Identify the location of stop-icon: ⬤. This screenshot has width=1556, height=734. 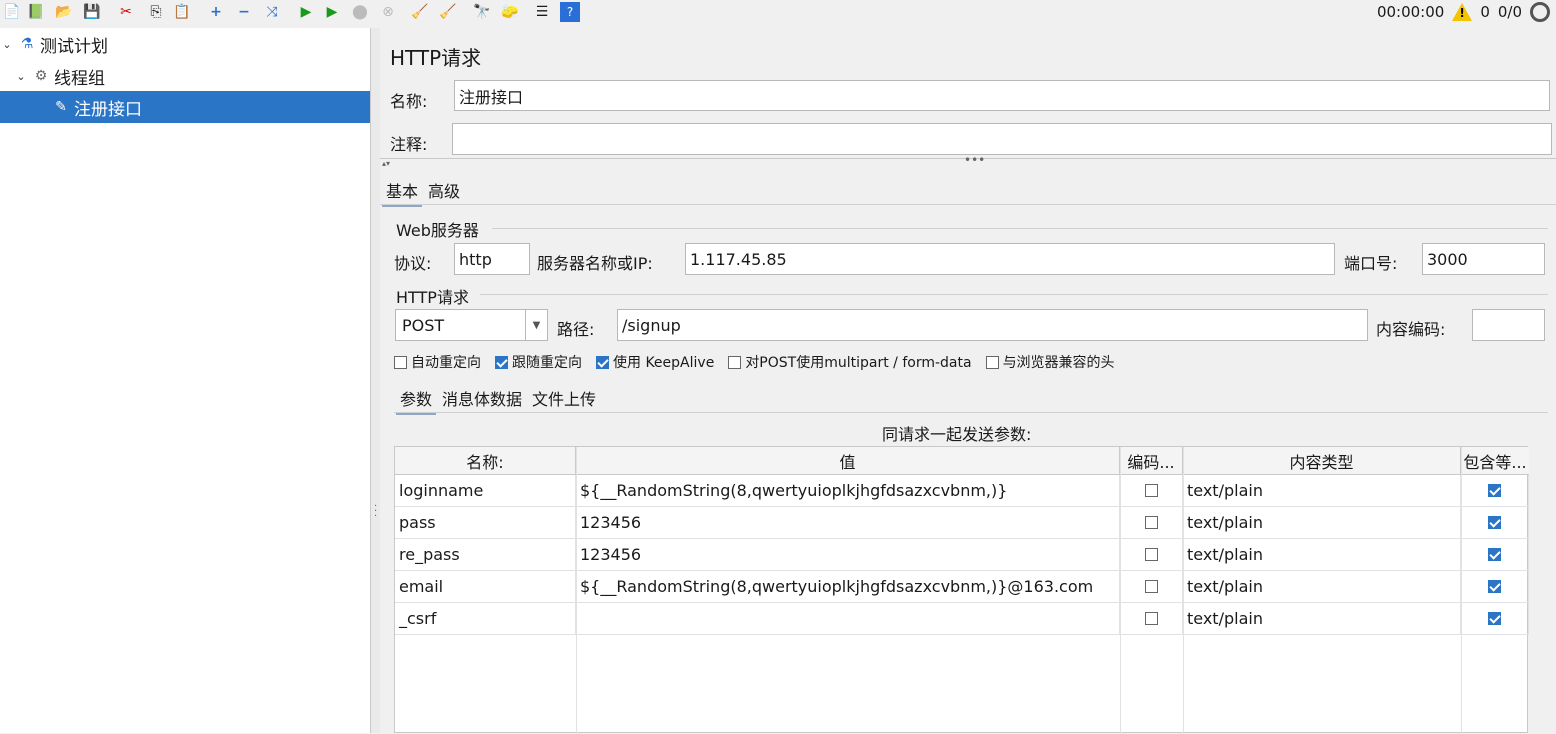
(360, 12).